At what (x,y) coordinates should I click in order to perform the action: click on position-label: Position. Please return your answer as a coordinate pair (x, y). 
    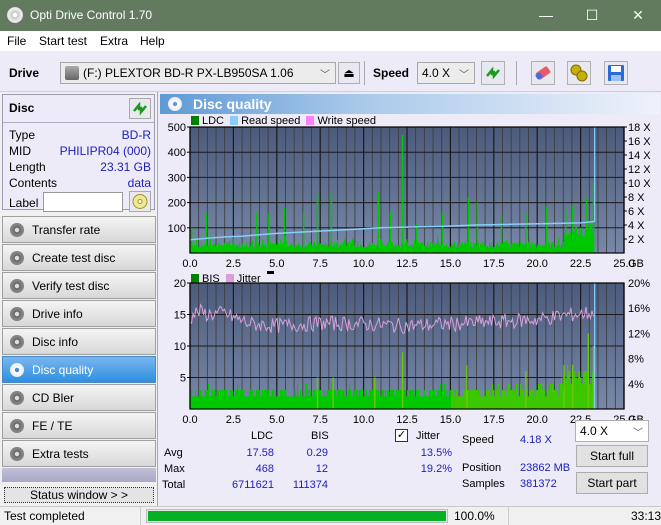
    Looking at the image, I should click on (482, 468).